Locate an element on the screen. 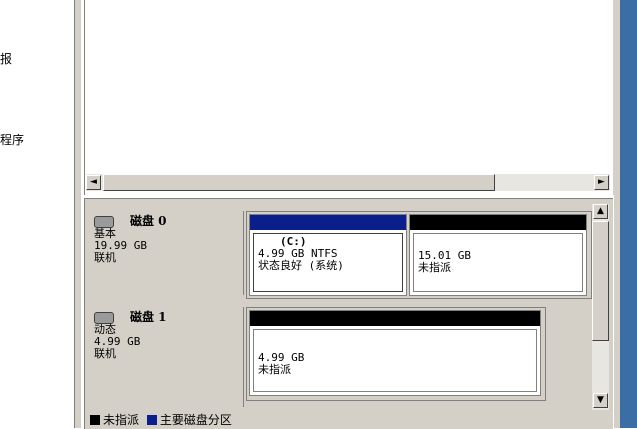 This screenshot has height=429, width=637. vertical-scroll-thumb is located at coordinates (600, 281).